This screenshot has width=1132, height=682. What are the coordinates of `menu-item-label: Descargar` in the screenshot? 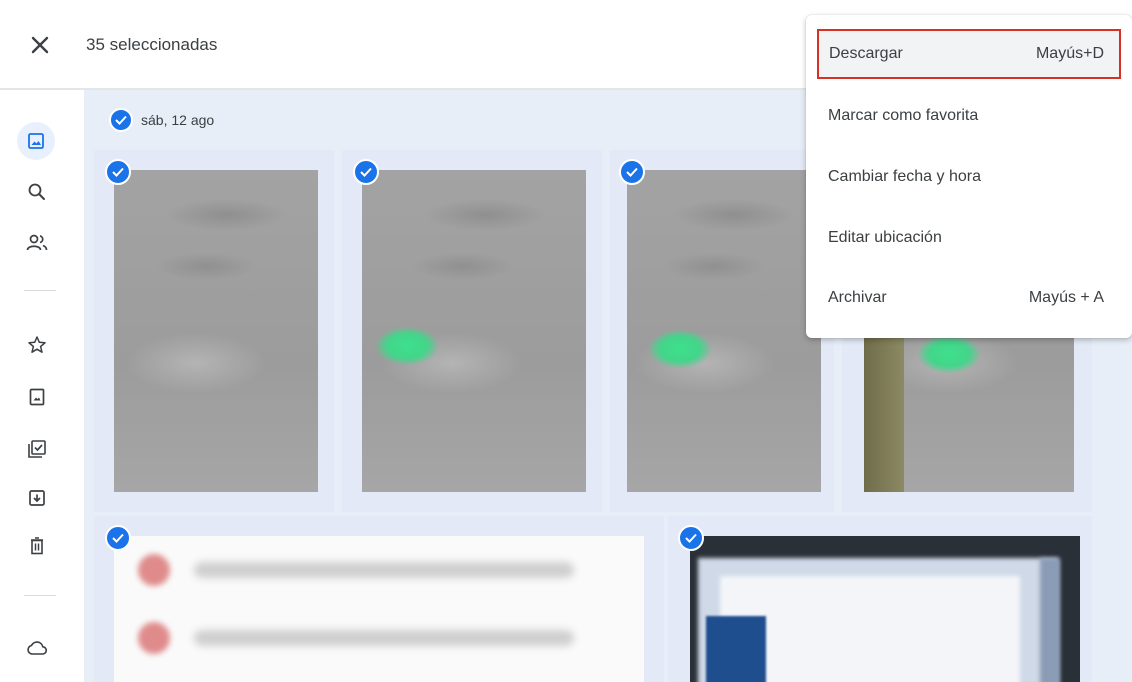 It's located at (866, 53).